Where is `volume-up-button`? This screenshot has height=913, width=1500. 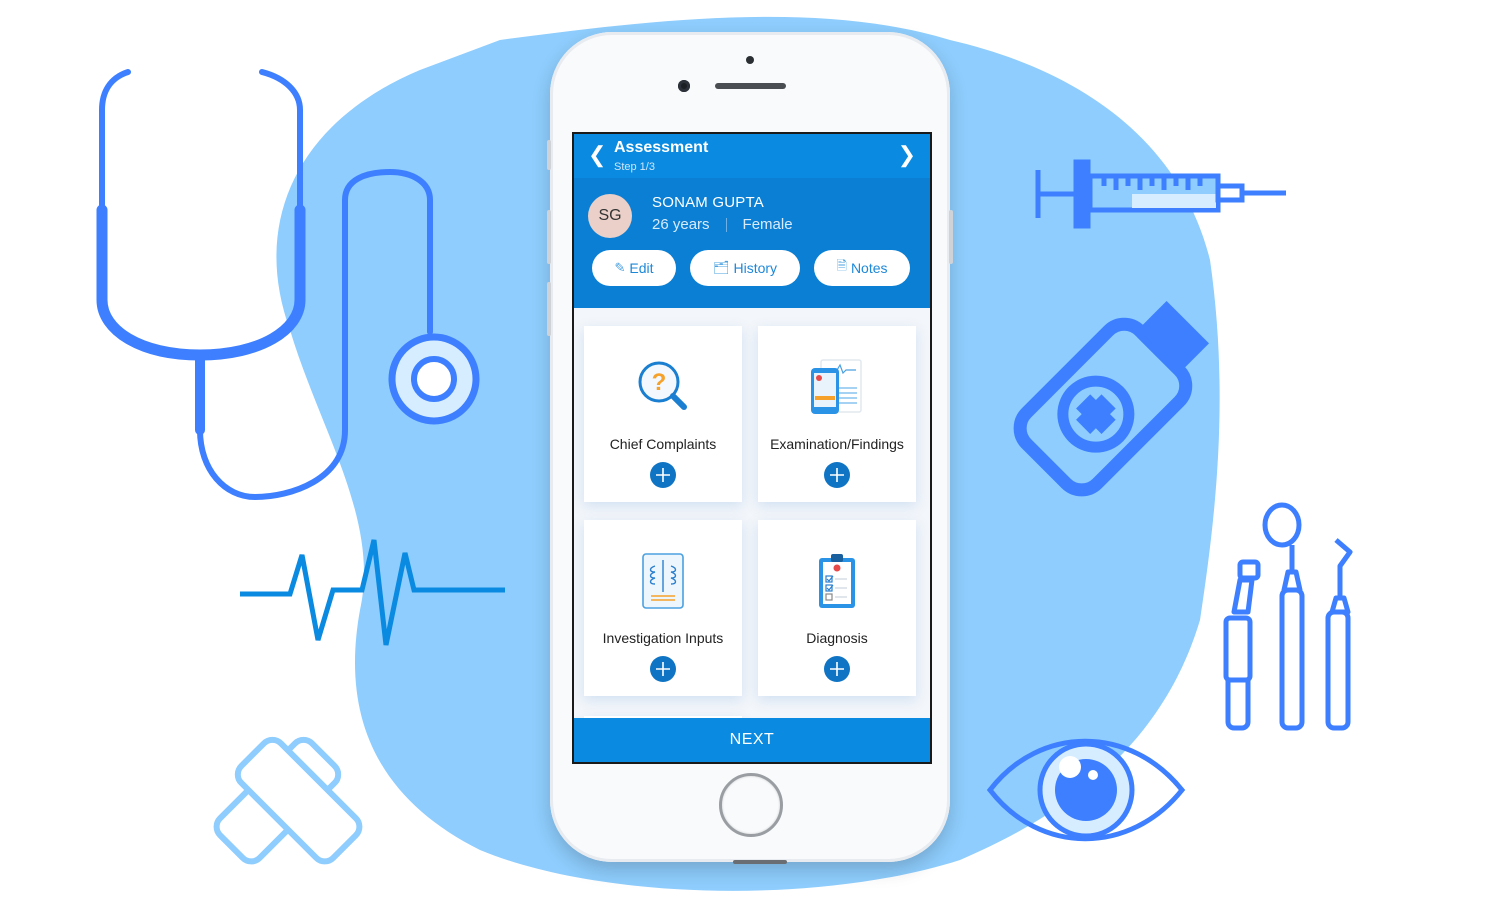 volume-up-button is located at coordinates (549, 237).